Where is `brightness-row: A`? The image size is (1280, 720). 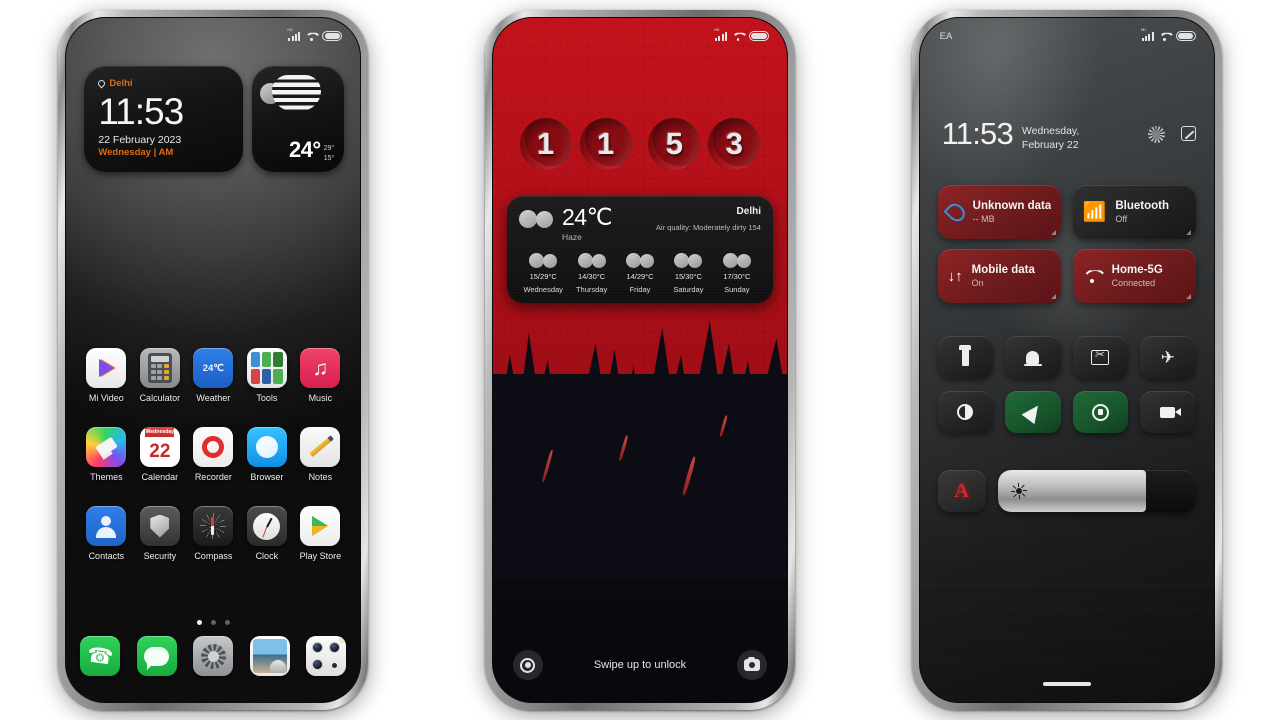
brightness-row: A is located at coordinates (1066, 491).